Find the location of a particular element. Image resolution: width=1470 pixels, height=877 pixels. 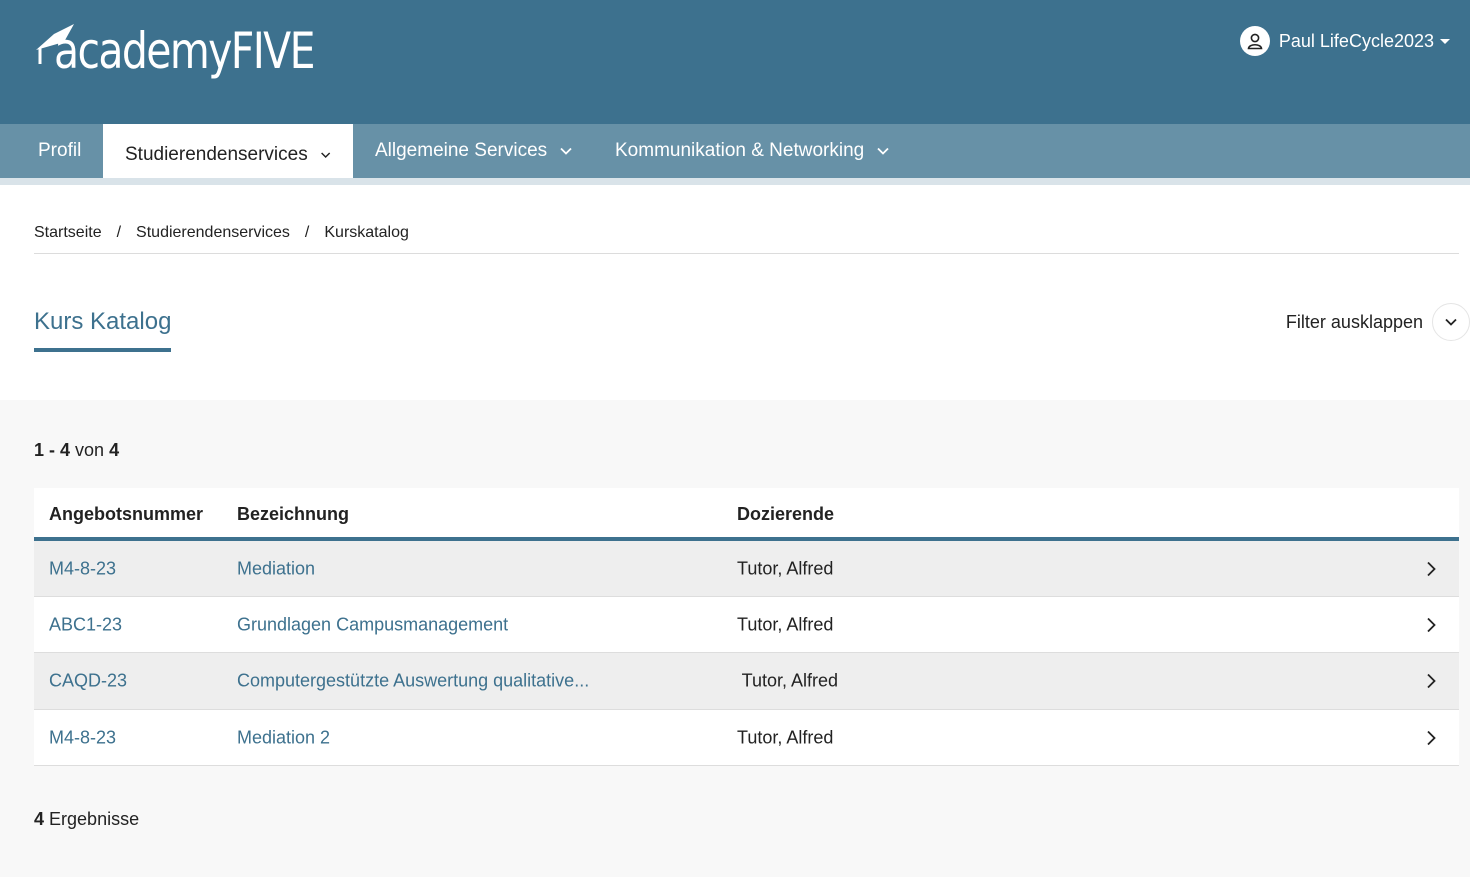

breadcrumb-startseite: Startseite is located at coordinates (68, 238).